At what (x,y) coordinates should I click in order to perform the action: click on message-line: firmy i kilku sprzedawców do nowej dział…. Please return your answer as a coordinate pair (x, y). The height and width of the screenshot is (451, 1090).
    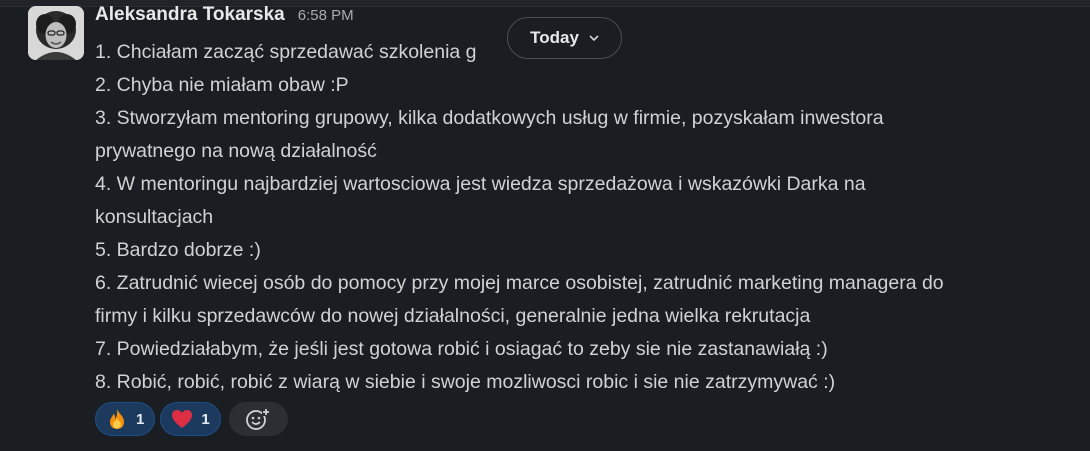
    Looking at the image, I should click on (453, 316).